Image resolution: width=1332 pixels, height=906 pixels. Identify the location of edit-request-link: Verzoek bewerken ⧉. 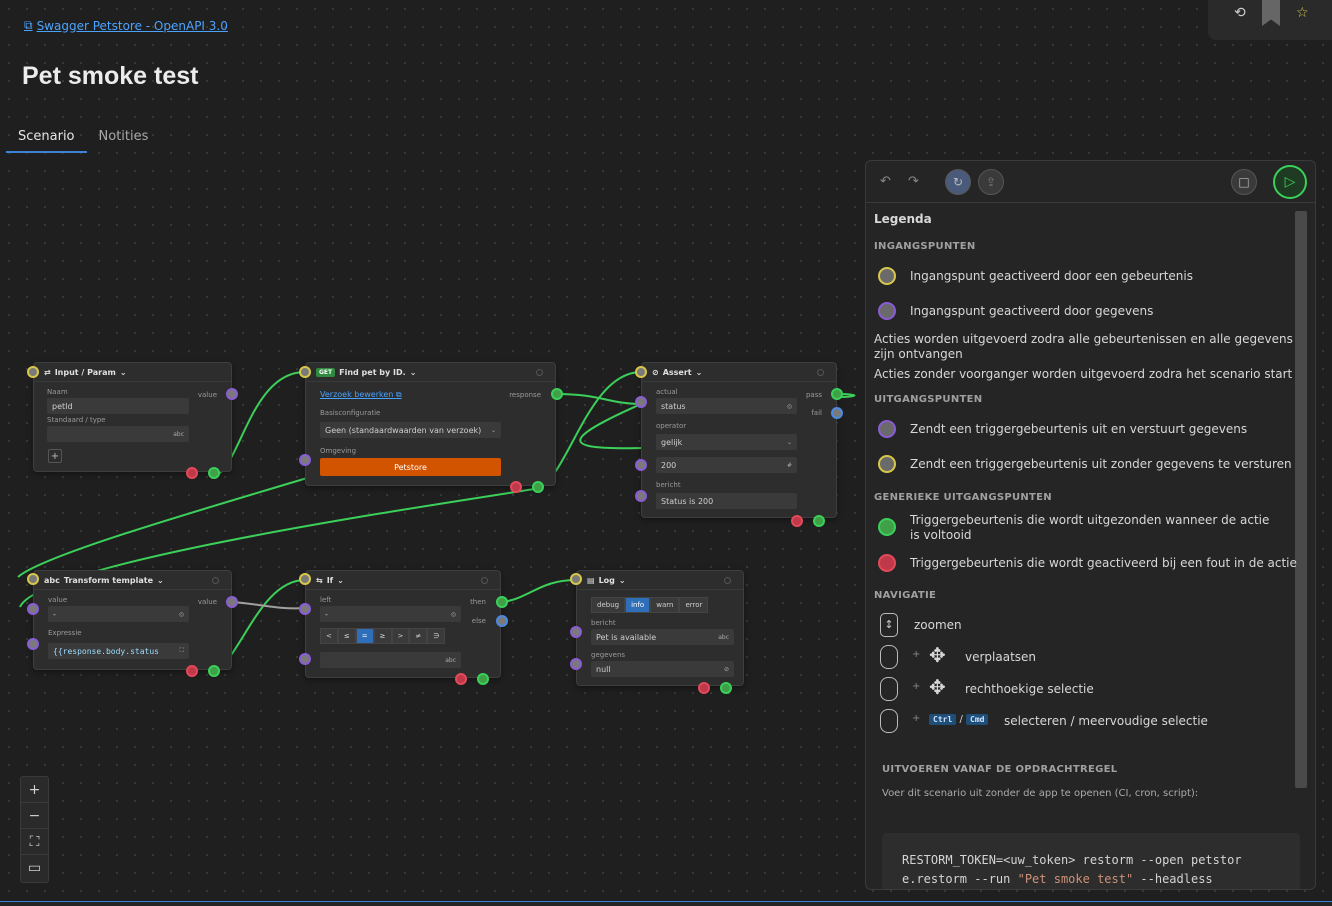
(361, 395).